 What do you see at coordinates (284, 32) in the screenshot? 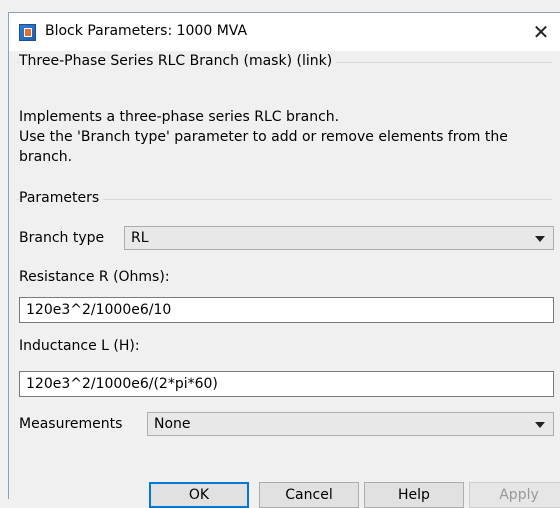
I see `title-bar: Block Parameters: 1000 MVA ✕` at bounding box center [284, 32].